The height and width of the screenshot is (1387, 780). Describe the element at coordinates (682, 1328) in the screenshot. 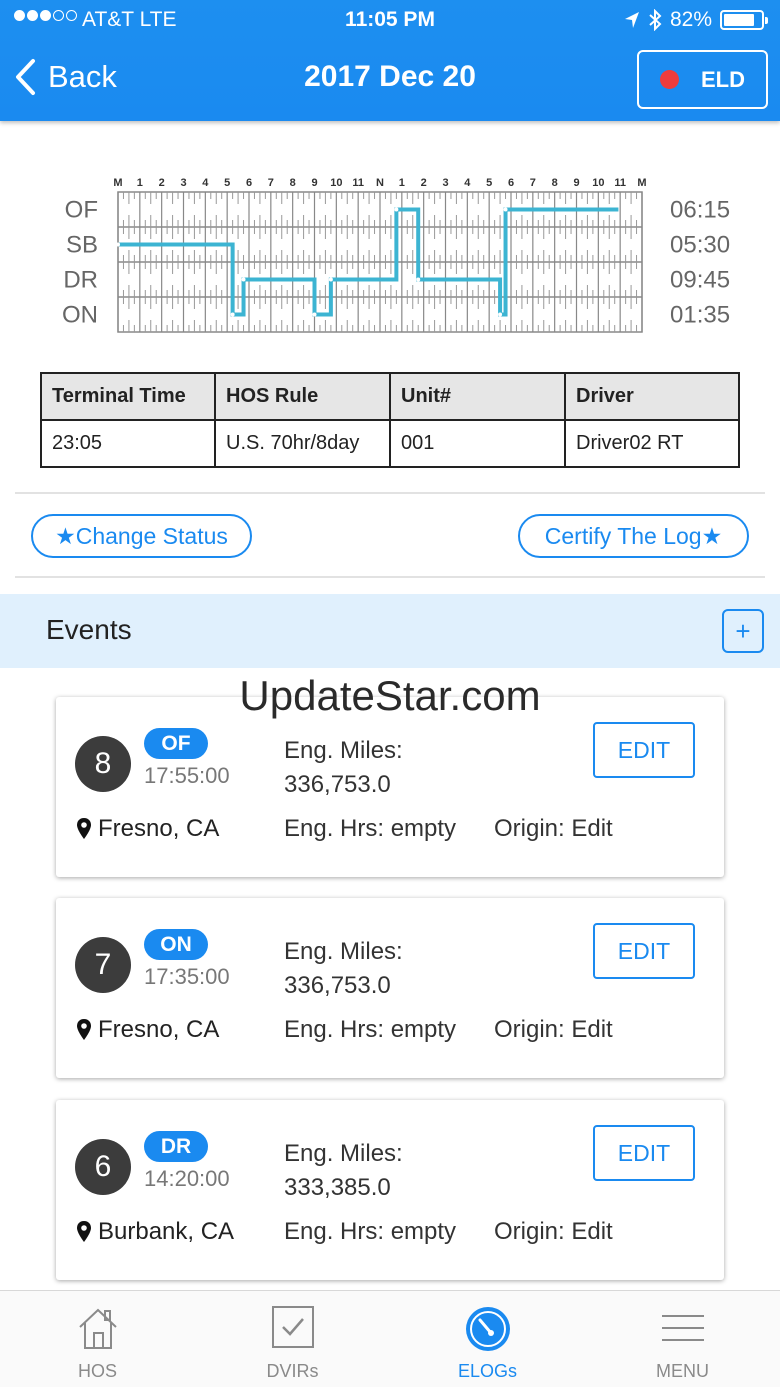

I see `menu-icon` at that location.